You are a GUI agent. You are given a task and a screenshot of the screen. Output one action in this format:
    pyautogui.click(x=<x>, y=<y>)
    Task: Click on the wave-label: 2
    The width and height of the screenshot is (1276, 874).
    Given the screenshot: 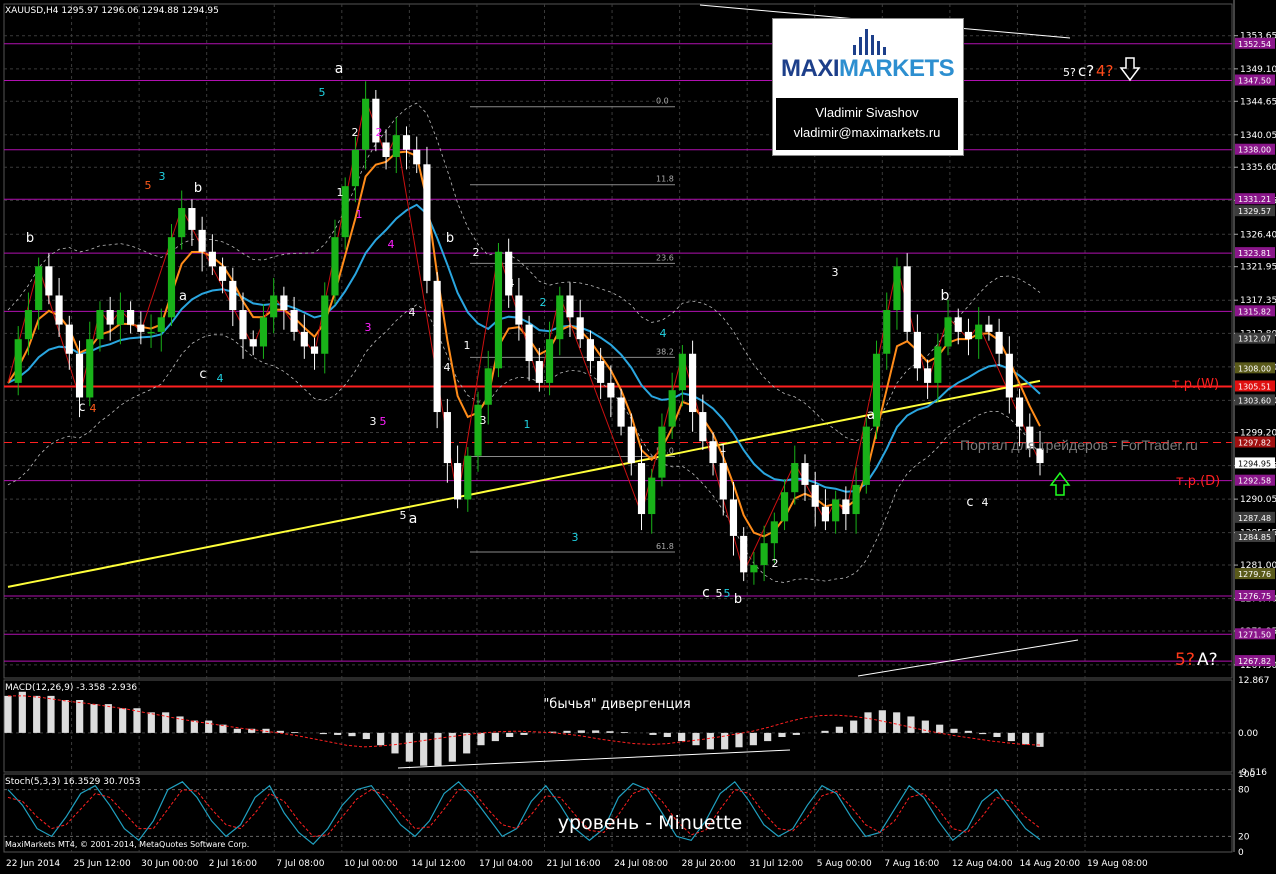 What is the action you would take?
    pyautogui.click(x=775, y=563)
    